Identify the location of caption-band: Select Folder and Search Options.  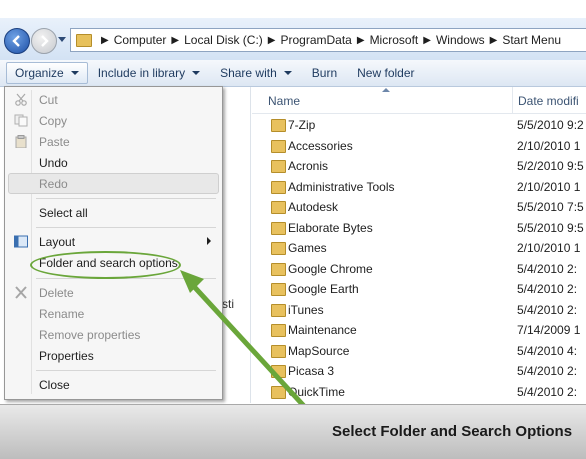
(293, 431).